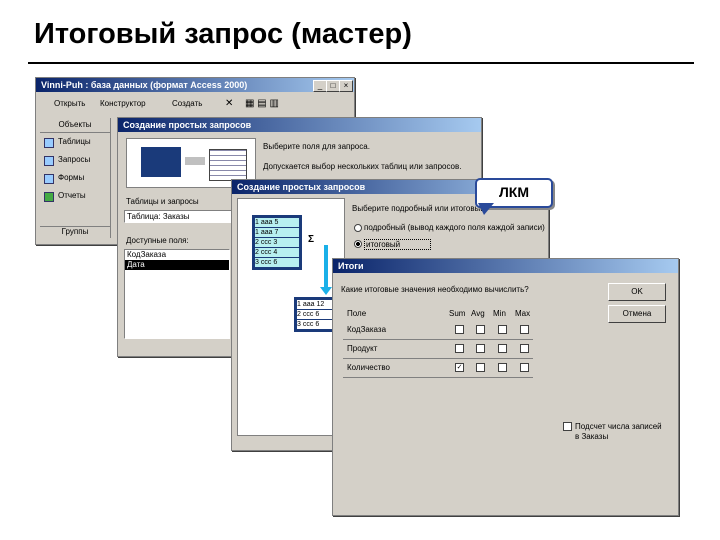 This screenshot has width=720, height=540. What do you see at coordinates (49, 161) in the screenshot?
I see `query-icon` at bounding box center [49, 161].